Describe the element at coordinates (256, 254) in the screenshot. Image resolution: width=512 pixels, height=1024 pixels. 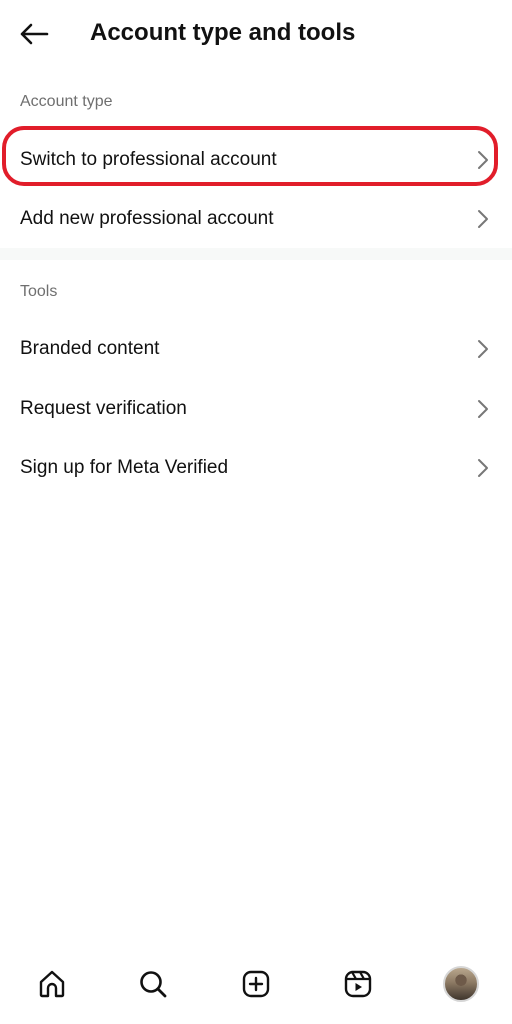
I see `section-divider` at that location.